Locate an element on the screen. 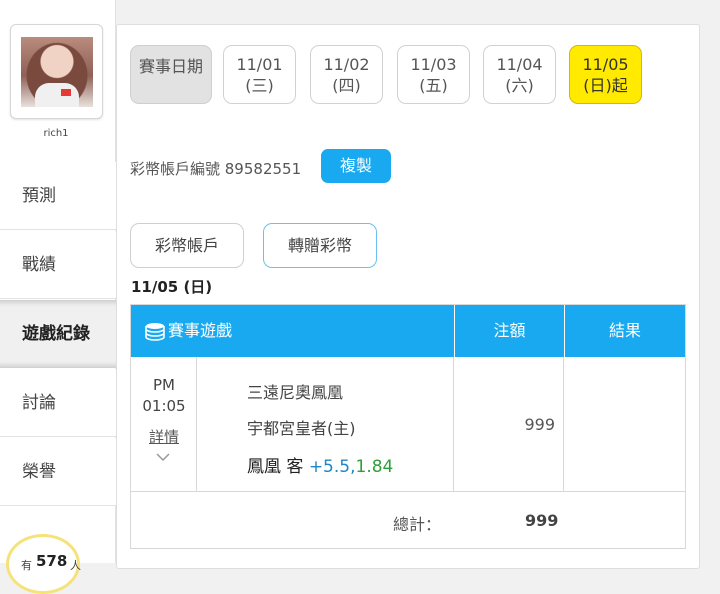  date-tab-date: 11/02 is located at coordinates (346, 64).